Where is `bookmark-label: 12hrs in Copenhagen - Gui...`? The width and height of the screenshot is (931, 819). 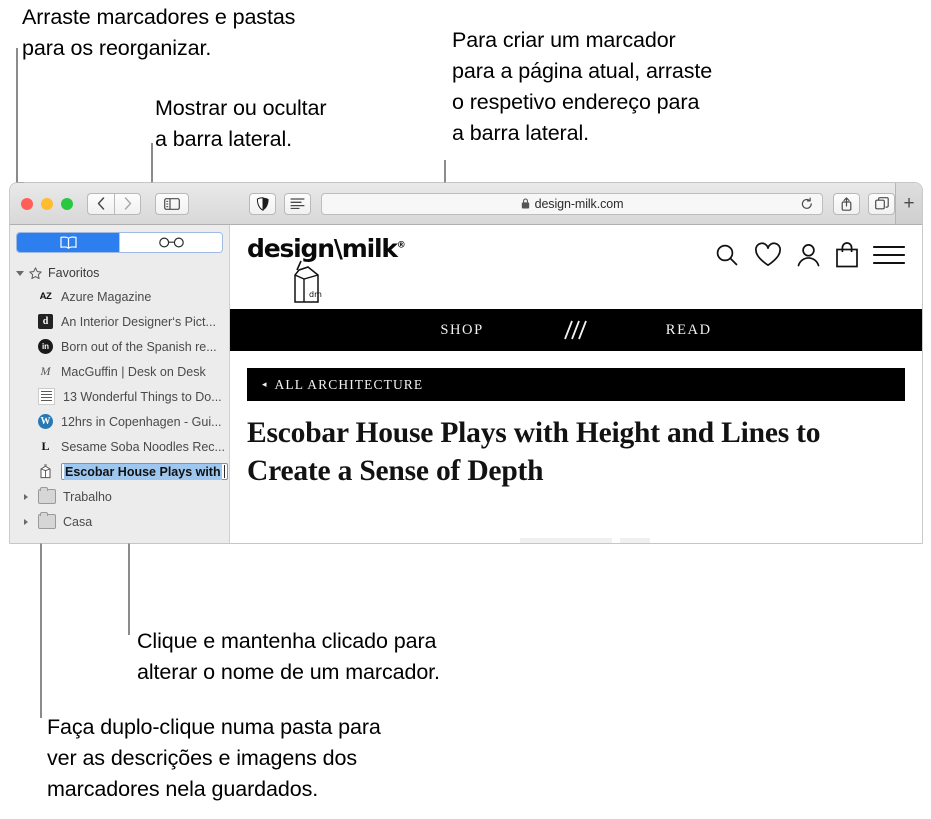 bookmark-label: 12hrs in Copenhagen - Gui... is located at coordinates (141, 421).